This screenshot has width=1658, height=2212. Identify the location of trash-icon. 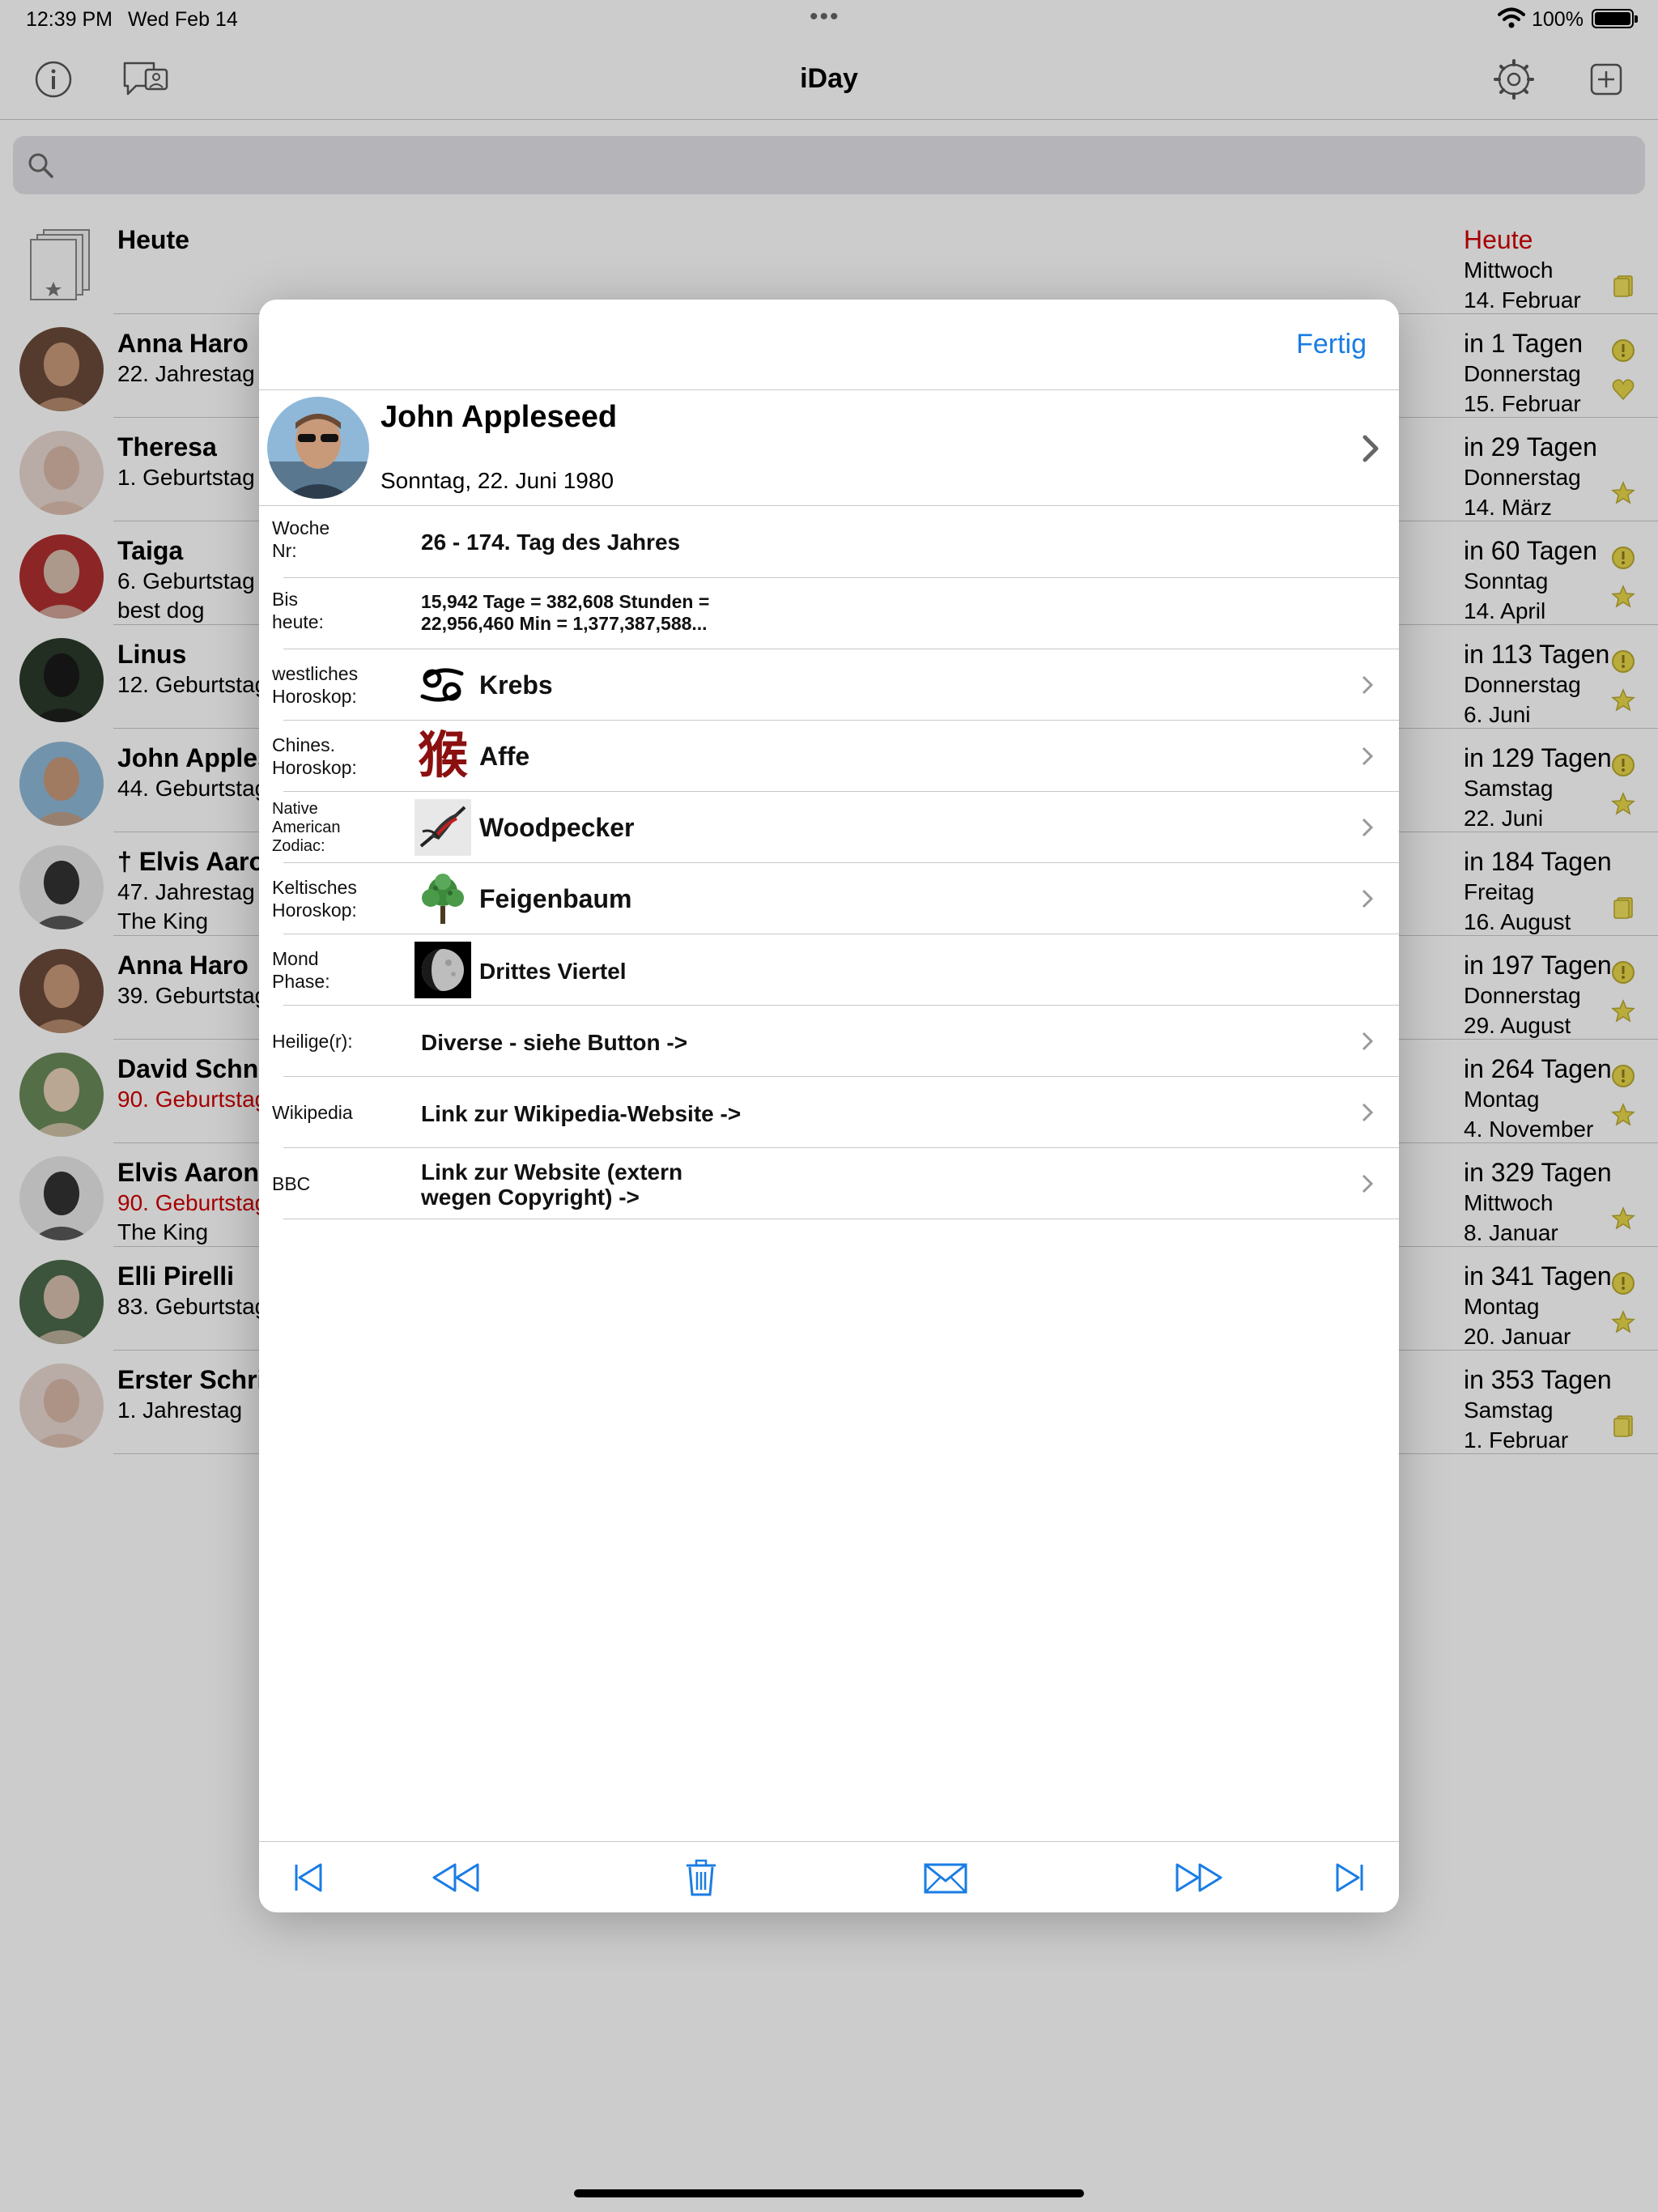
(701, 1878).